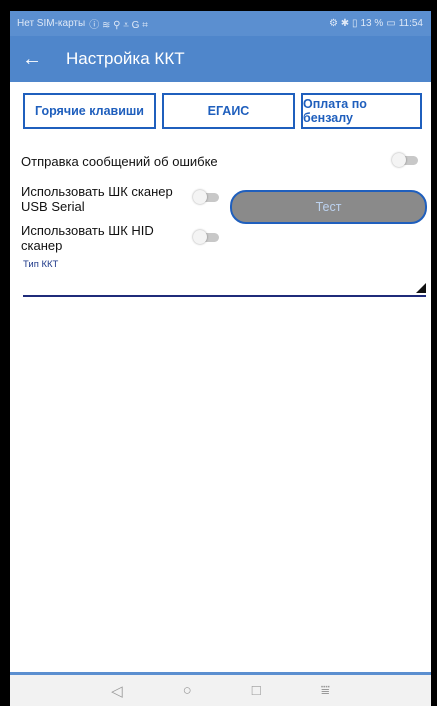 The image size is (437, 706). What do you see at coordinates (220, 59) in the screenshot?
I see `app-bar: ← Настройка ККТ` at bounding box center [220, 59].